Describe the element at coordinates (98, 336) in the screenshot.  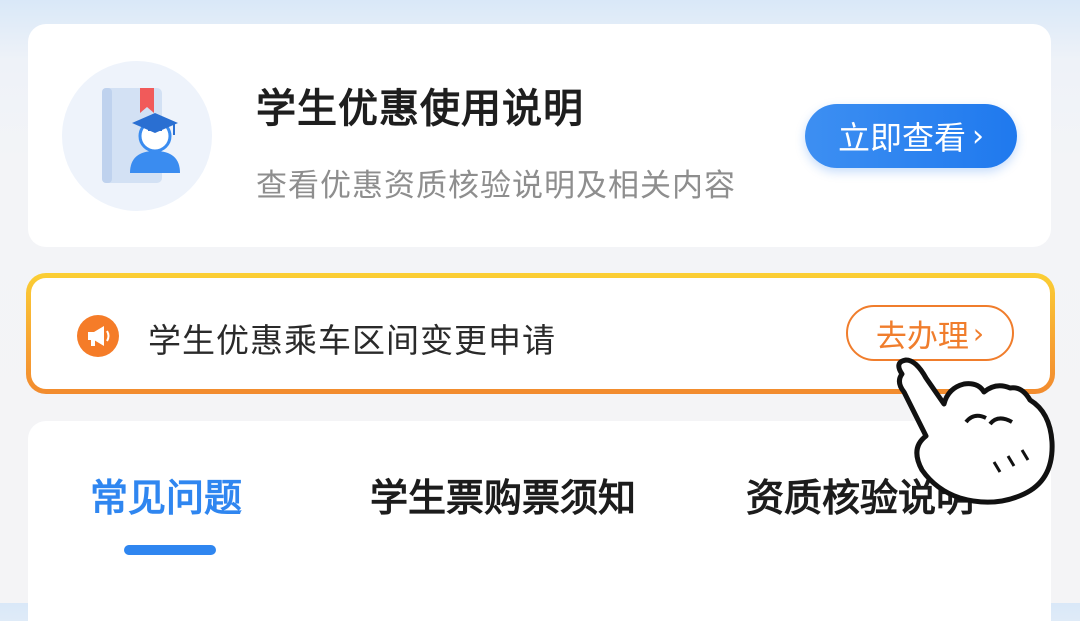
I see `megaphone-icon` at that location.